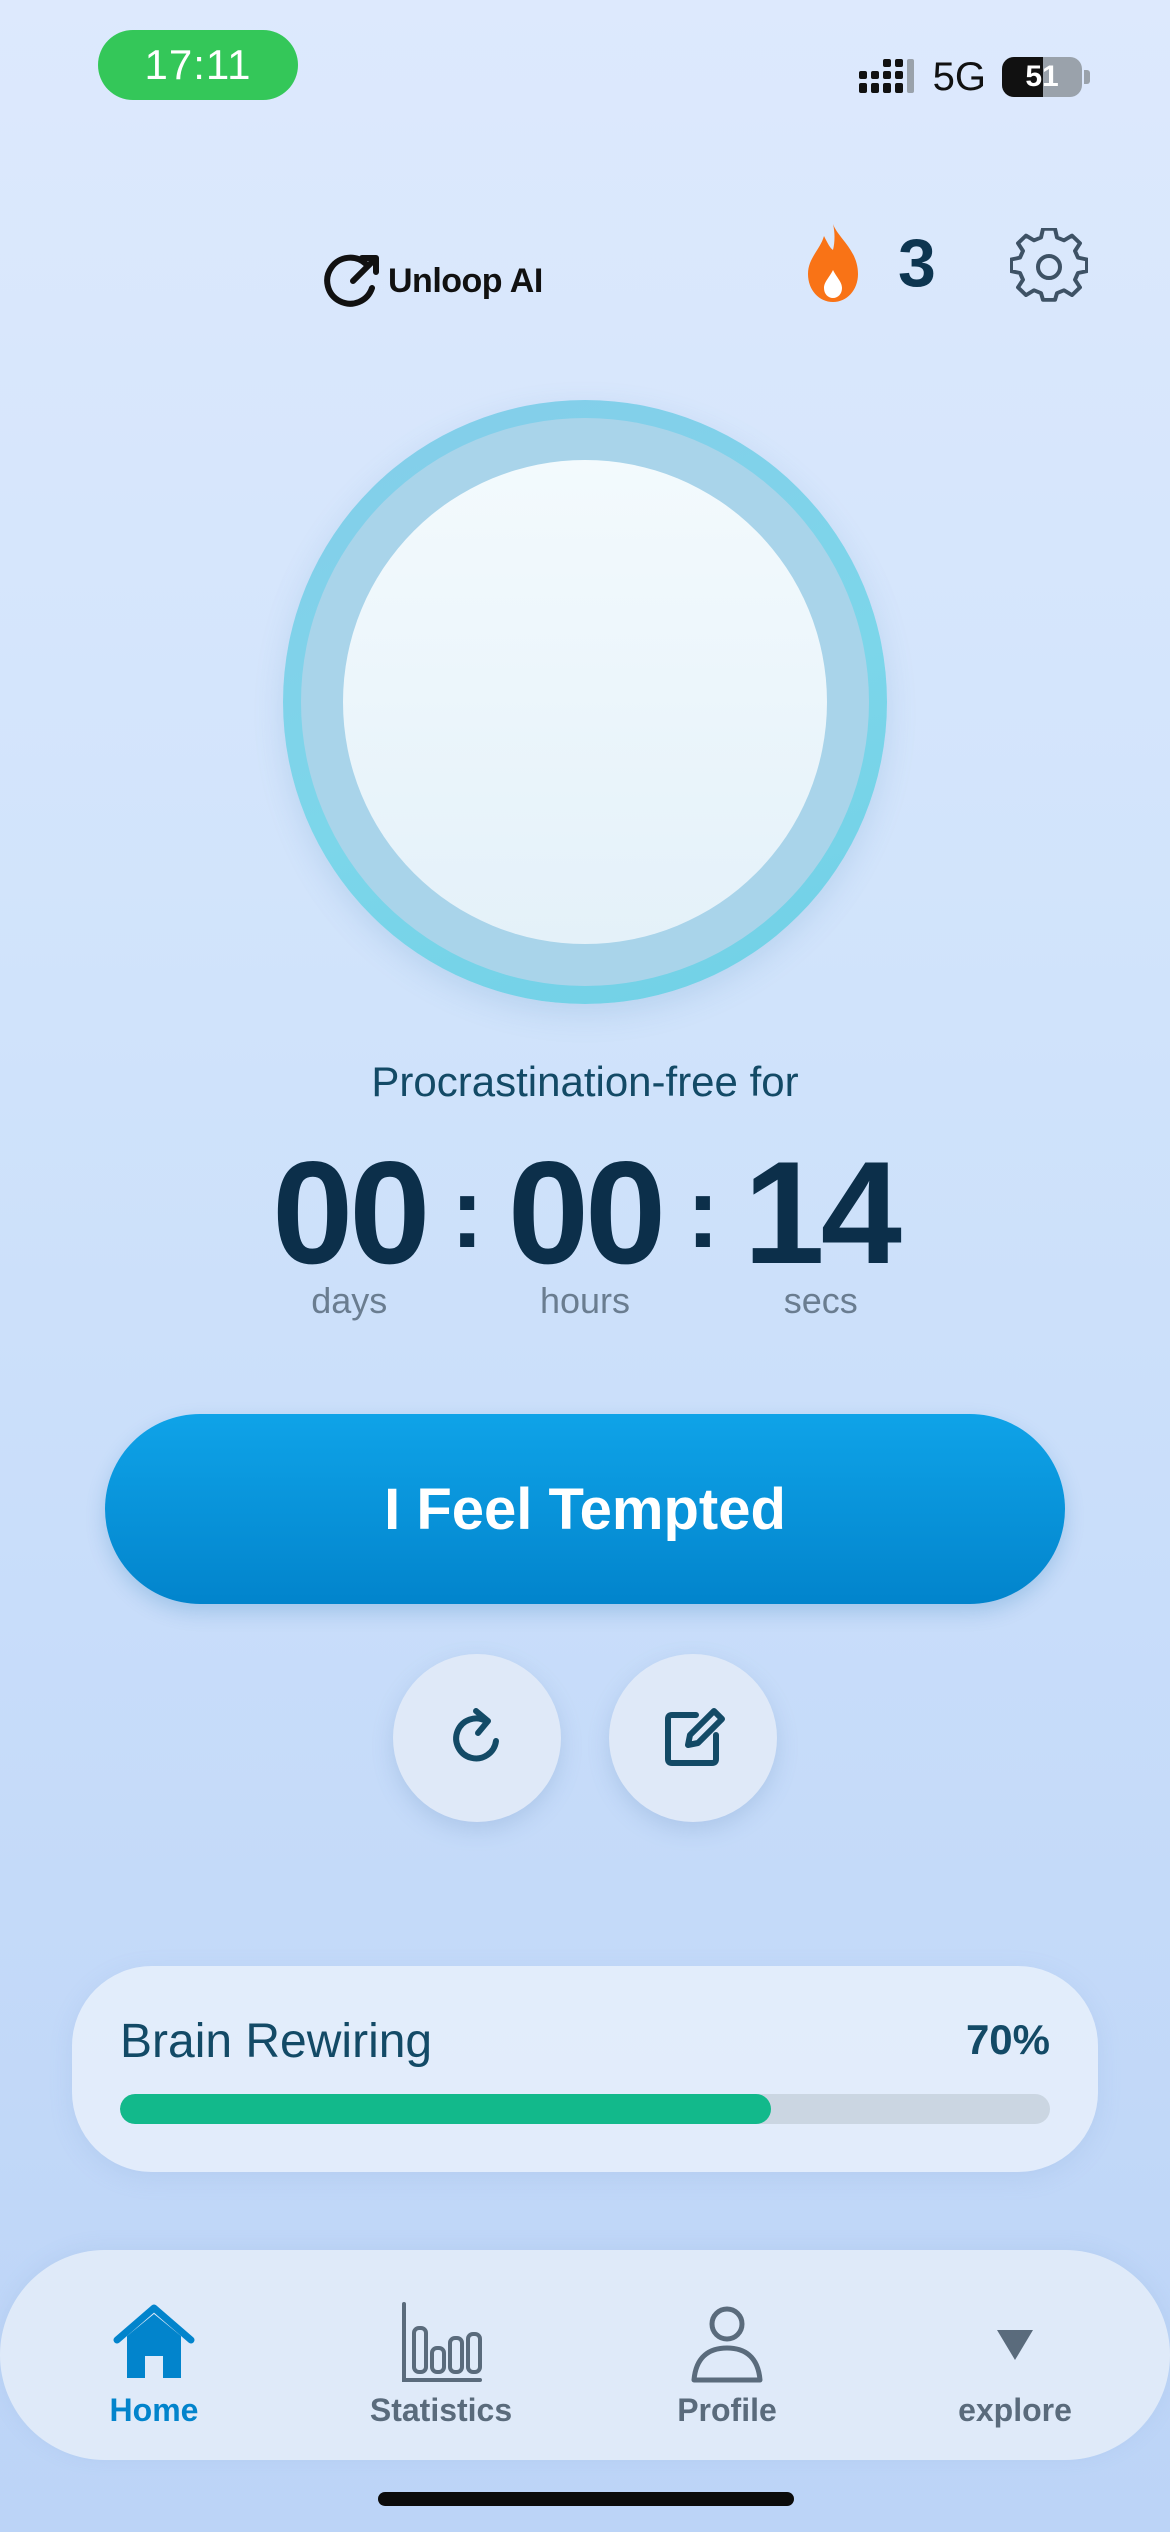  What do you see at coordinates (154, 2410) in the screenshot?
I see `nav-label-home: Home` at bounding box center [154, 2410].